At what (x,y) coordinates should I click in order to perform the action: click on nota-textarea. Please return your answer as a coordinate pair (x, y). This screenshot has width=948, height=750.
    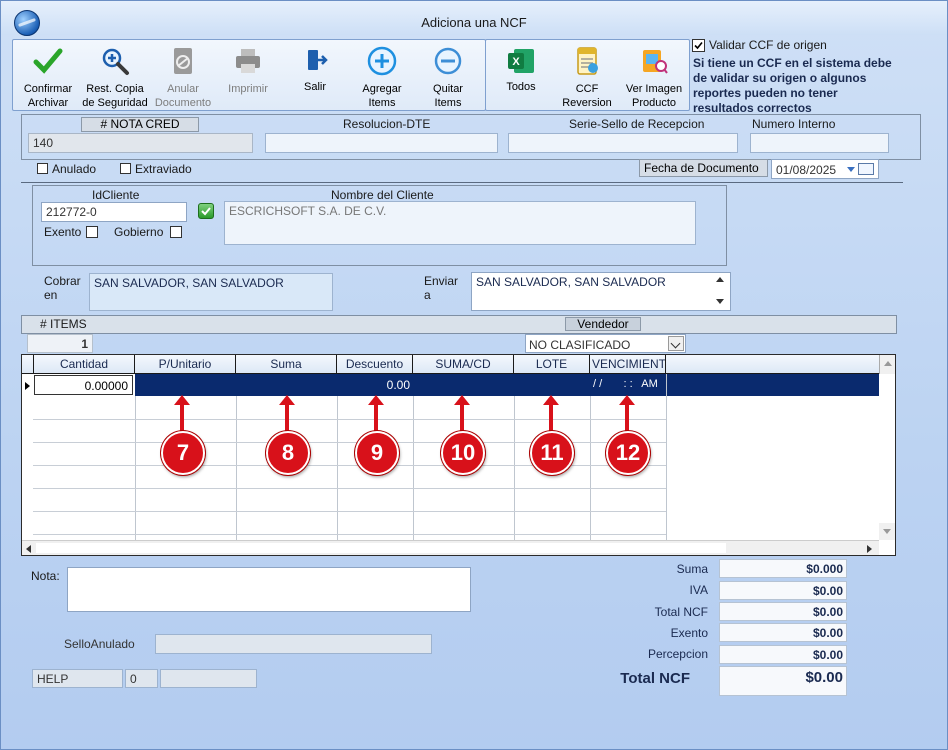
    Looking at the image, I should click on (269, 589).